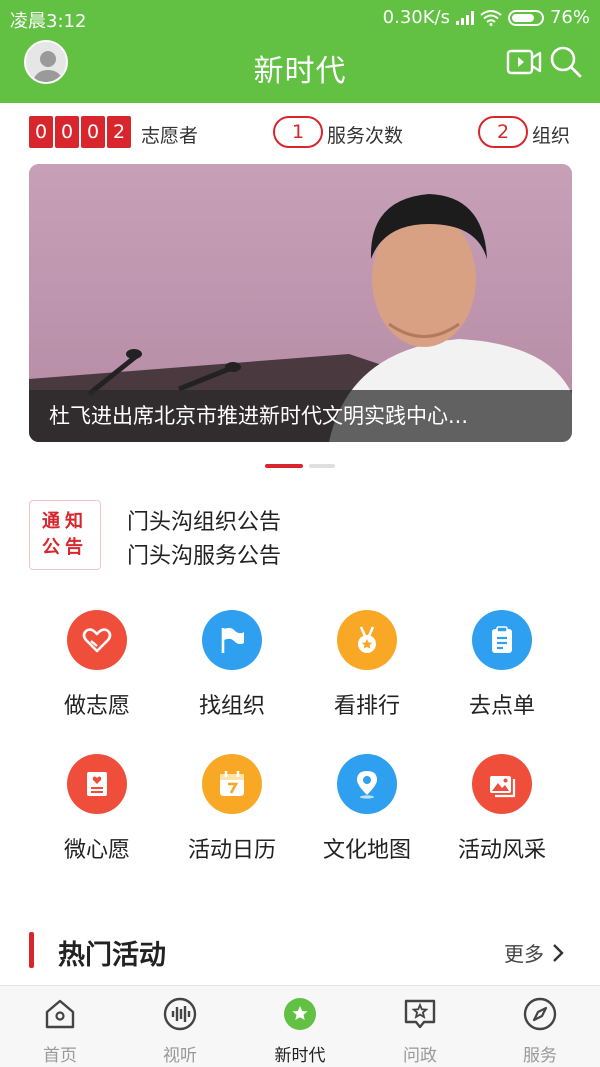 The image size is (600, 1067). What do you see at coordinates (231, 706) in the screenshot?
I see `grid-label: 找组织` at bounding box center [231, 706].